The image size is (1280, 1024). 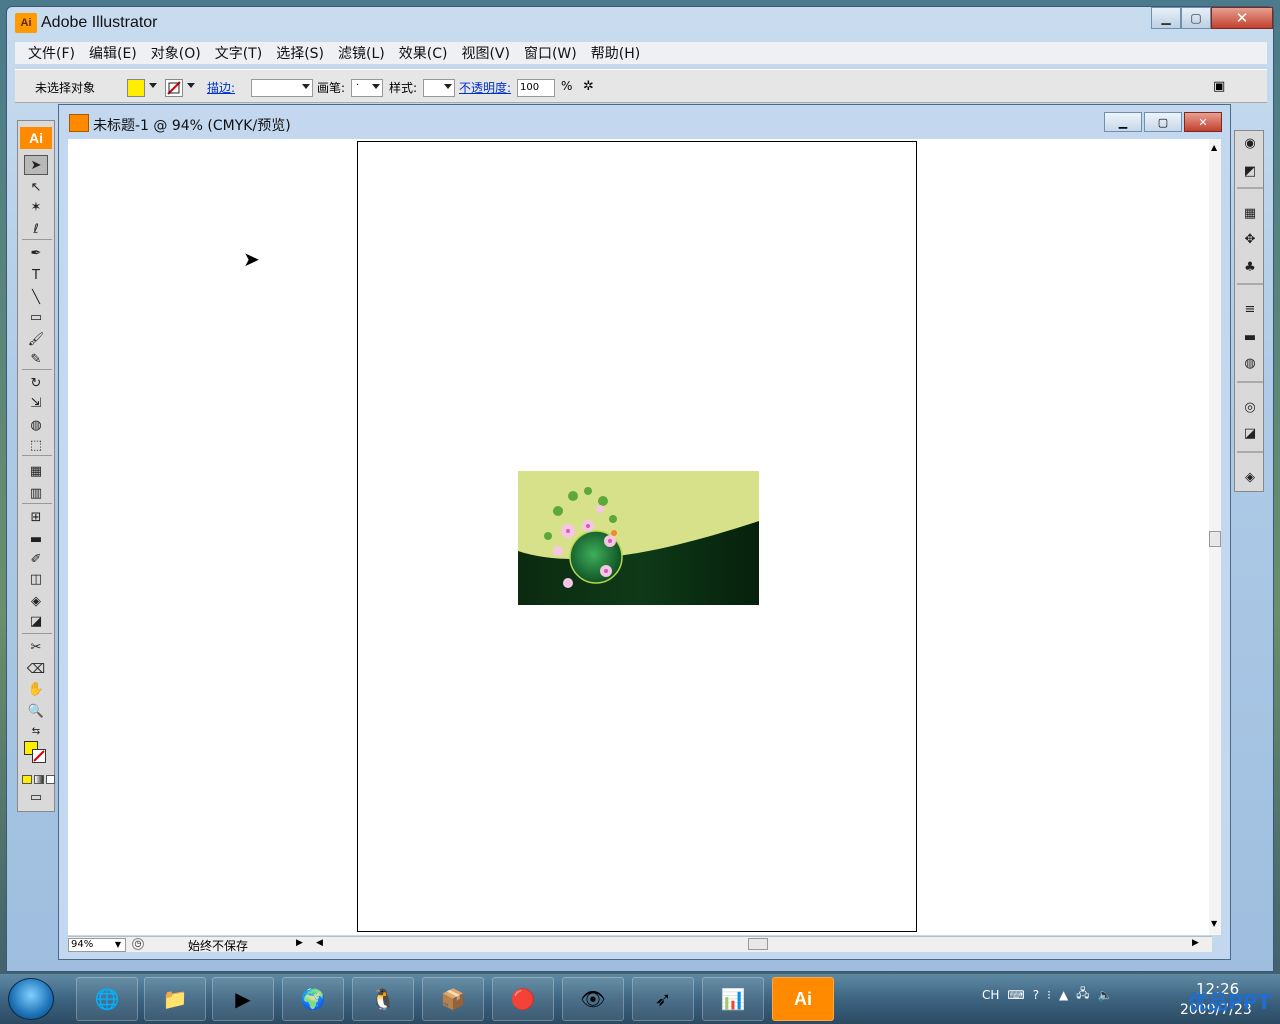 I want to click on mesh-tool-icon: ⊞, so click(x=36, y=517).